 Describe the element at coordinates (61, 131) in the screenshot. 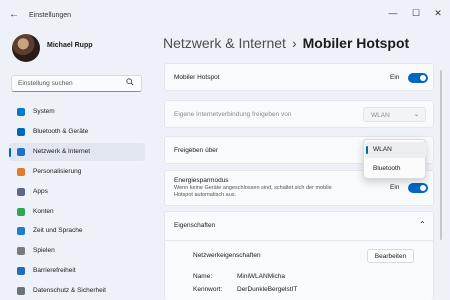

I see `sidebar-item-label: Bluetooth & Geräte` at that location.